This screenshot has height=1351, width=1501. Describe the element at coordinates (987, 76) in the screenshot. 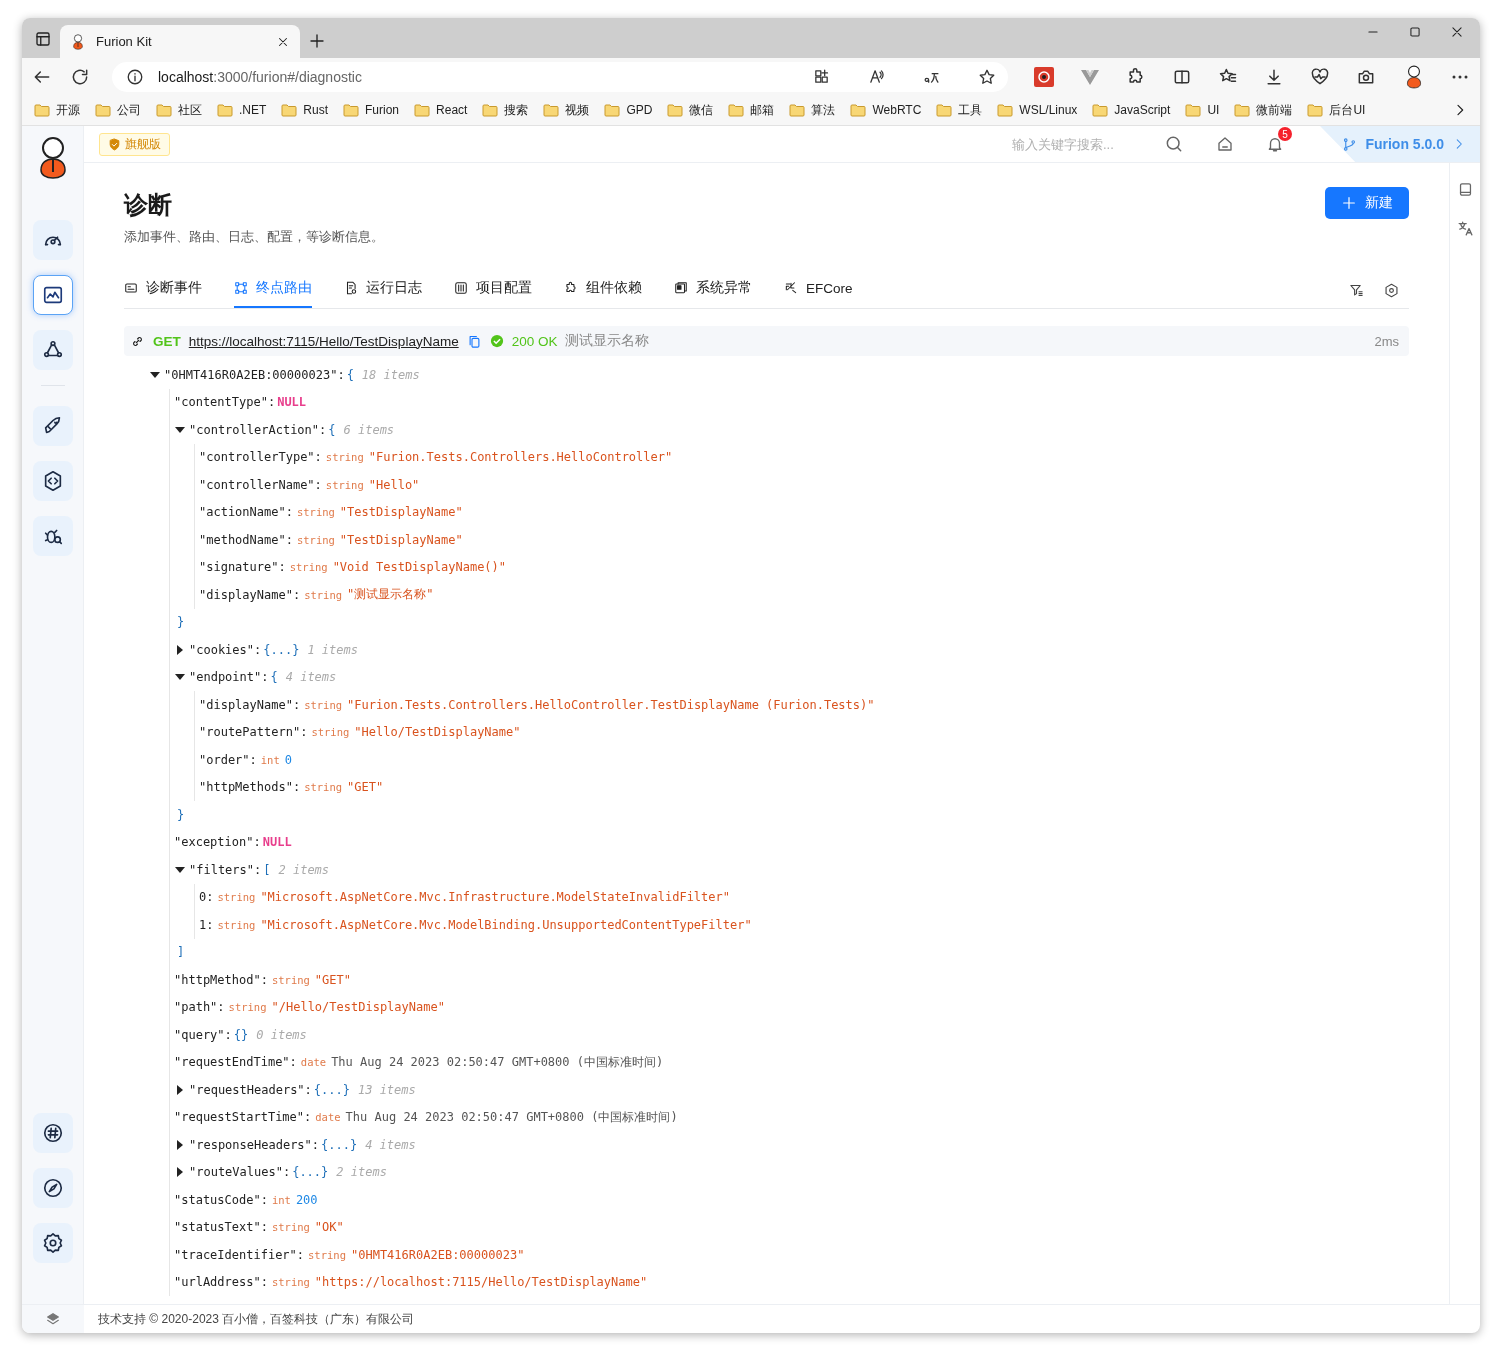

I see `star-icon` at that location.